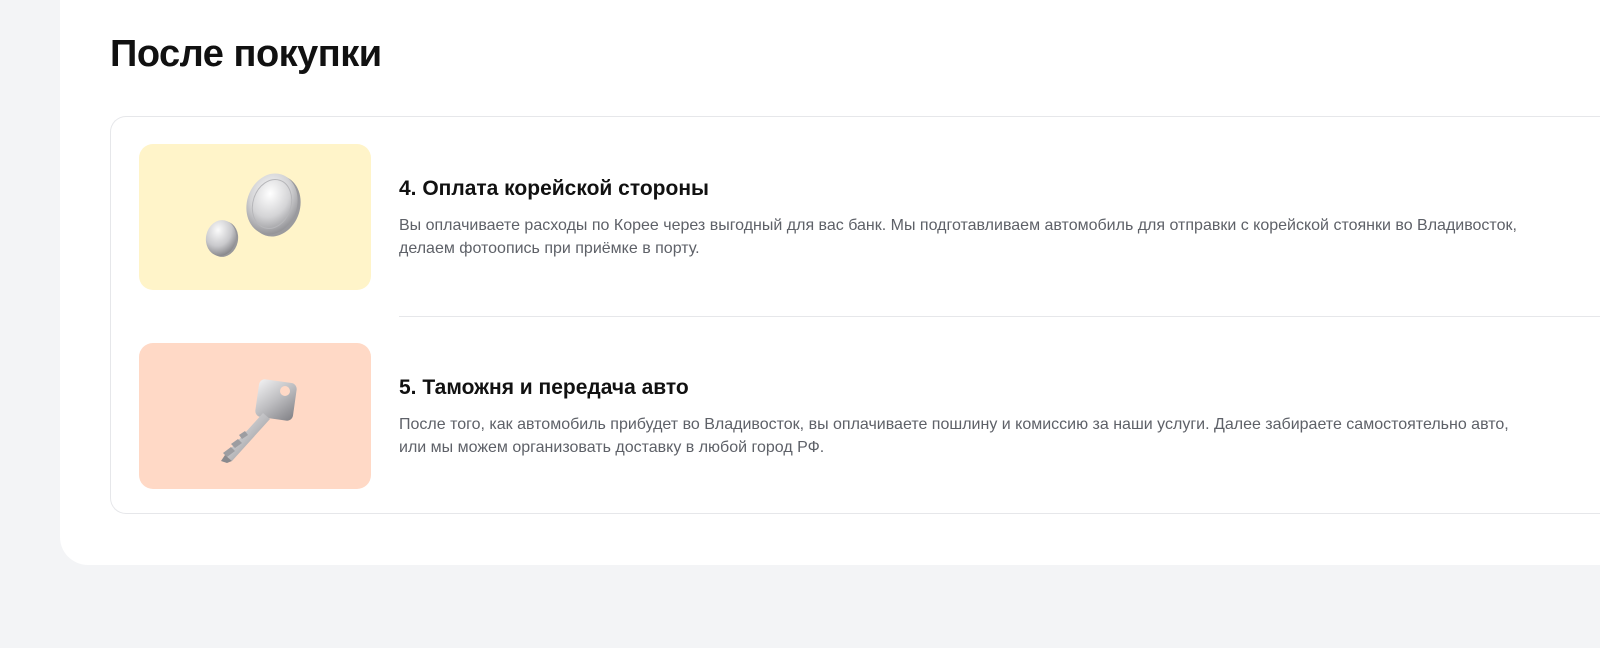 The height and width of the screenshot is (648, 1600). What do you see at coordinates (544, 387) in the screenshot?
I see `step-title: 5. Таможня и передача авто` at bounding box center [544, 387].